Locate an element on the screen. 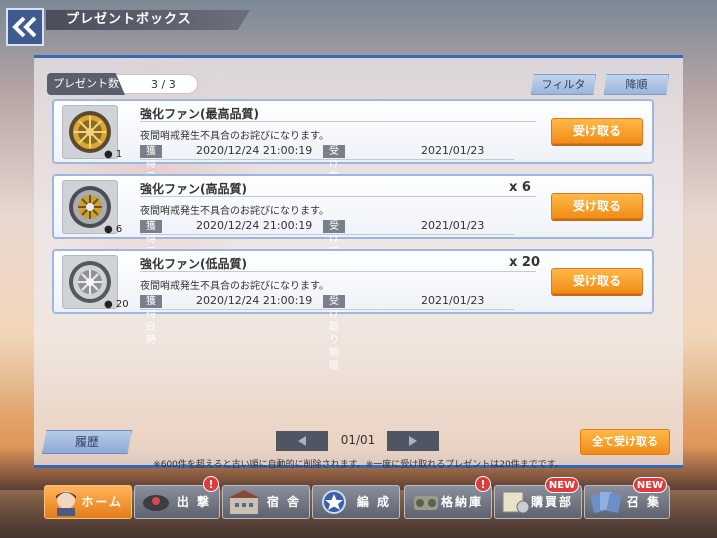 Image resolution: width=717 pixels, height=538 pixels. item-quantity-value: 6 is located at coordinates (119, 229).